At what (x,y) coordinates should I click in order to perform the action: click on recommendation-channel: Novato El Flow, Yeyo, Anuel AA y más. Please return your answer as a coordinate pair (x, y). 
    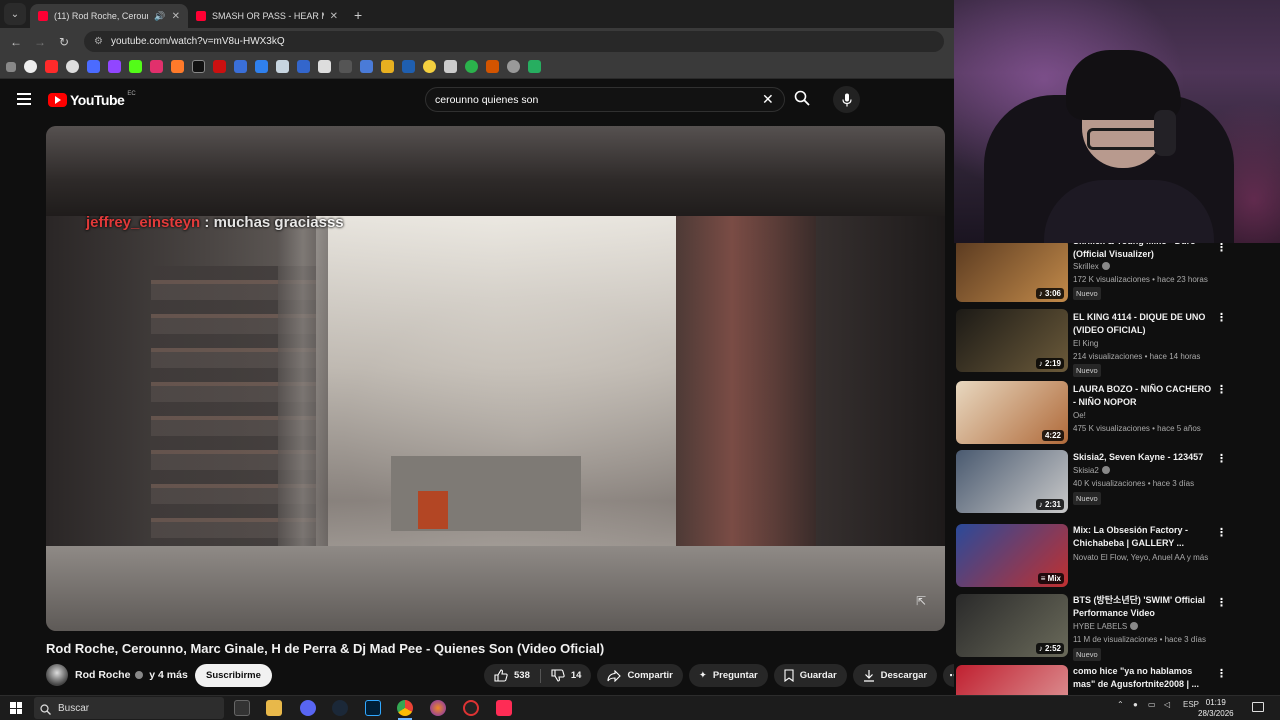
    Looking at the image, I should click on (1140, 557).